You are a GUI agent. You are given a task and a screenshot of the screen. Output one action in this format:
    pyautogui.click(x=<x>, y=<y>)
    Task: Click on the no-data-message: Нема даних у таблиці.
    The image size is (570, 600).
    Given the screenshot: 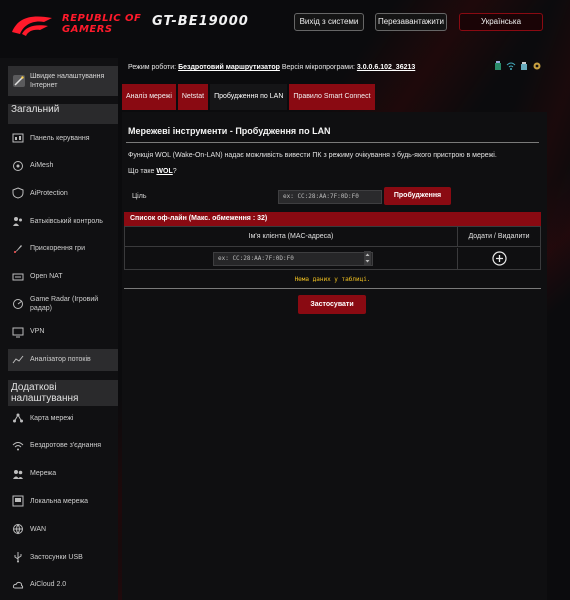 What is the action you would take?
    pyautogui.click(x=332, y=279)
    